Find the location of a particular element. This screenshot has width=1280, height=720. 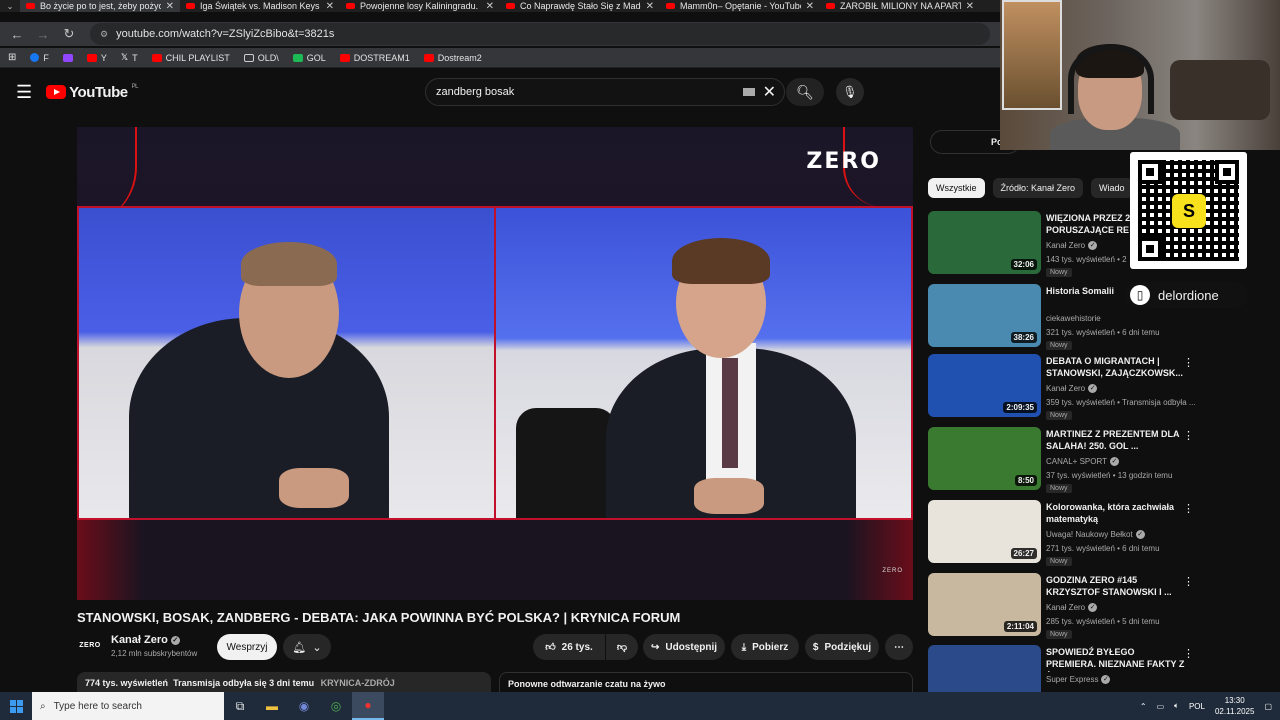

bookmark-facebook: F is located at coordinates (39, 58).